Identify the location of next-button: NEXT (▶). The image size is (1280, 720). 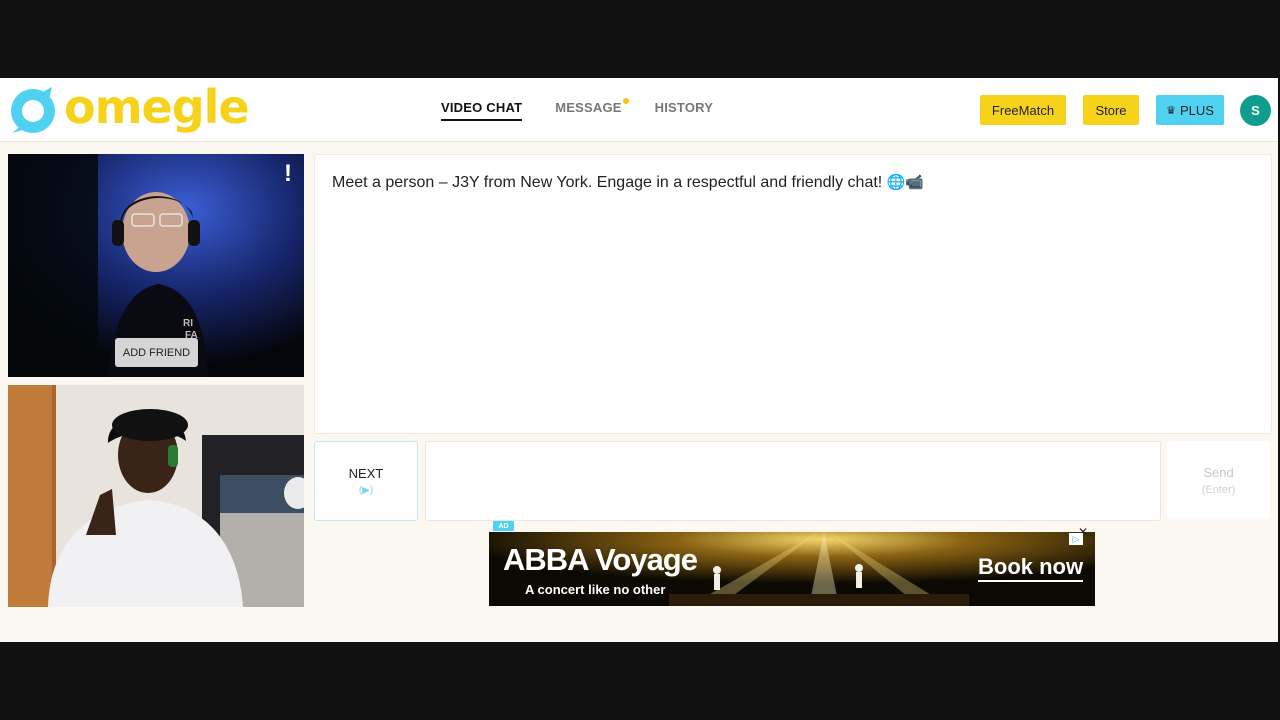
(366, 481).